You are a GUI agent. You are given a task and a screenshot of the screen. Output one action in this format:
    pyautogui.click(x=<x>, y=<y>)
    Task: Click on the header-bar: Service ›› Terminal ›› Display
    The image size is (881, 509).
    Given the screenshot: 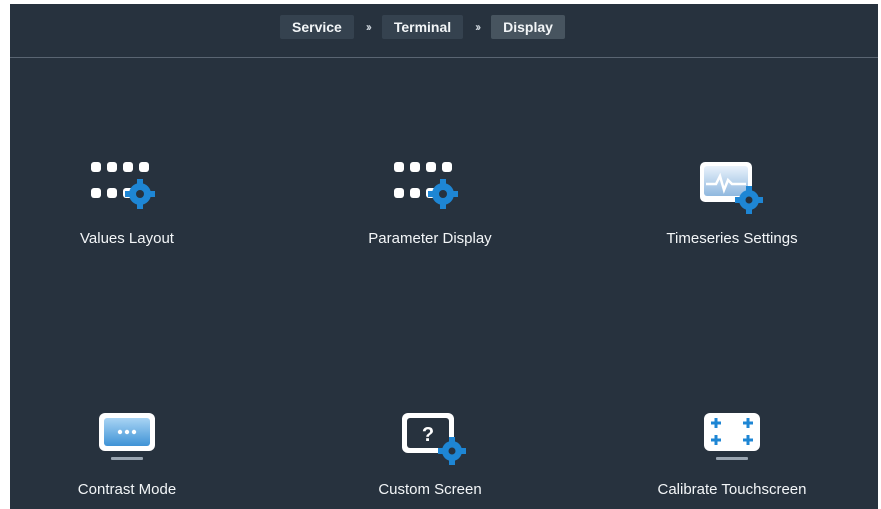 What is the action you would take?
    pyautogui.click(x=444, y=31)
    